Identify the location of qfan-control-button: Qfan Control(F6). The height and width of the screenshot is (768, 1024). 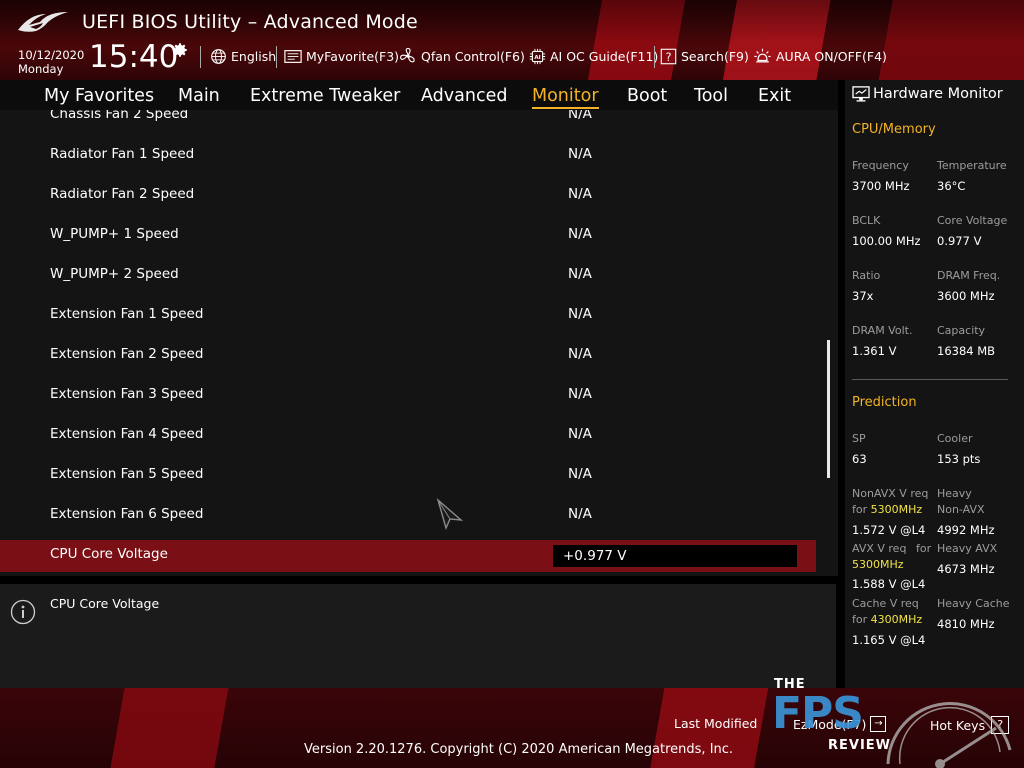
(462, 56).